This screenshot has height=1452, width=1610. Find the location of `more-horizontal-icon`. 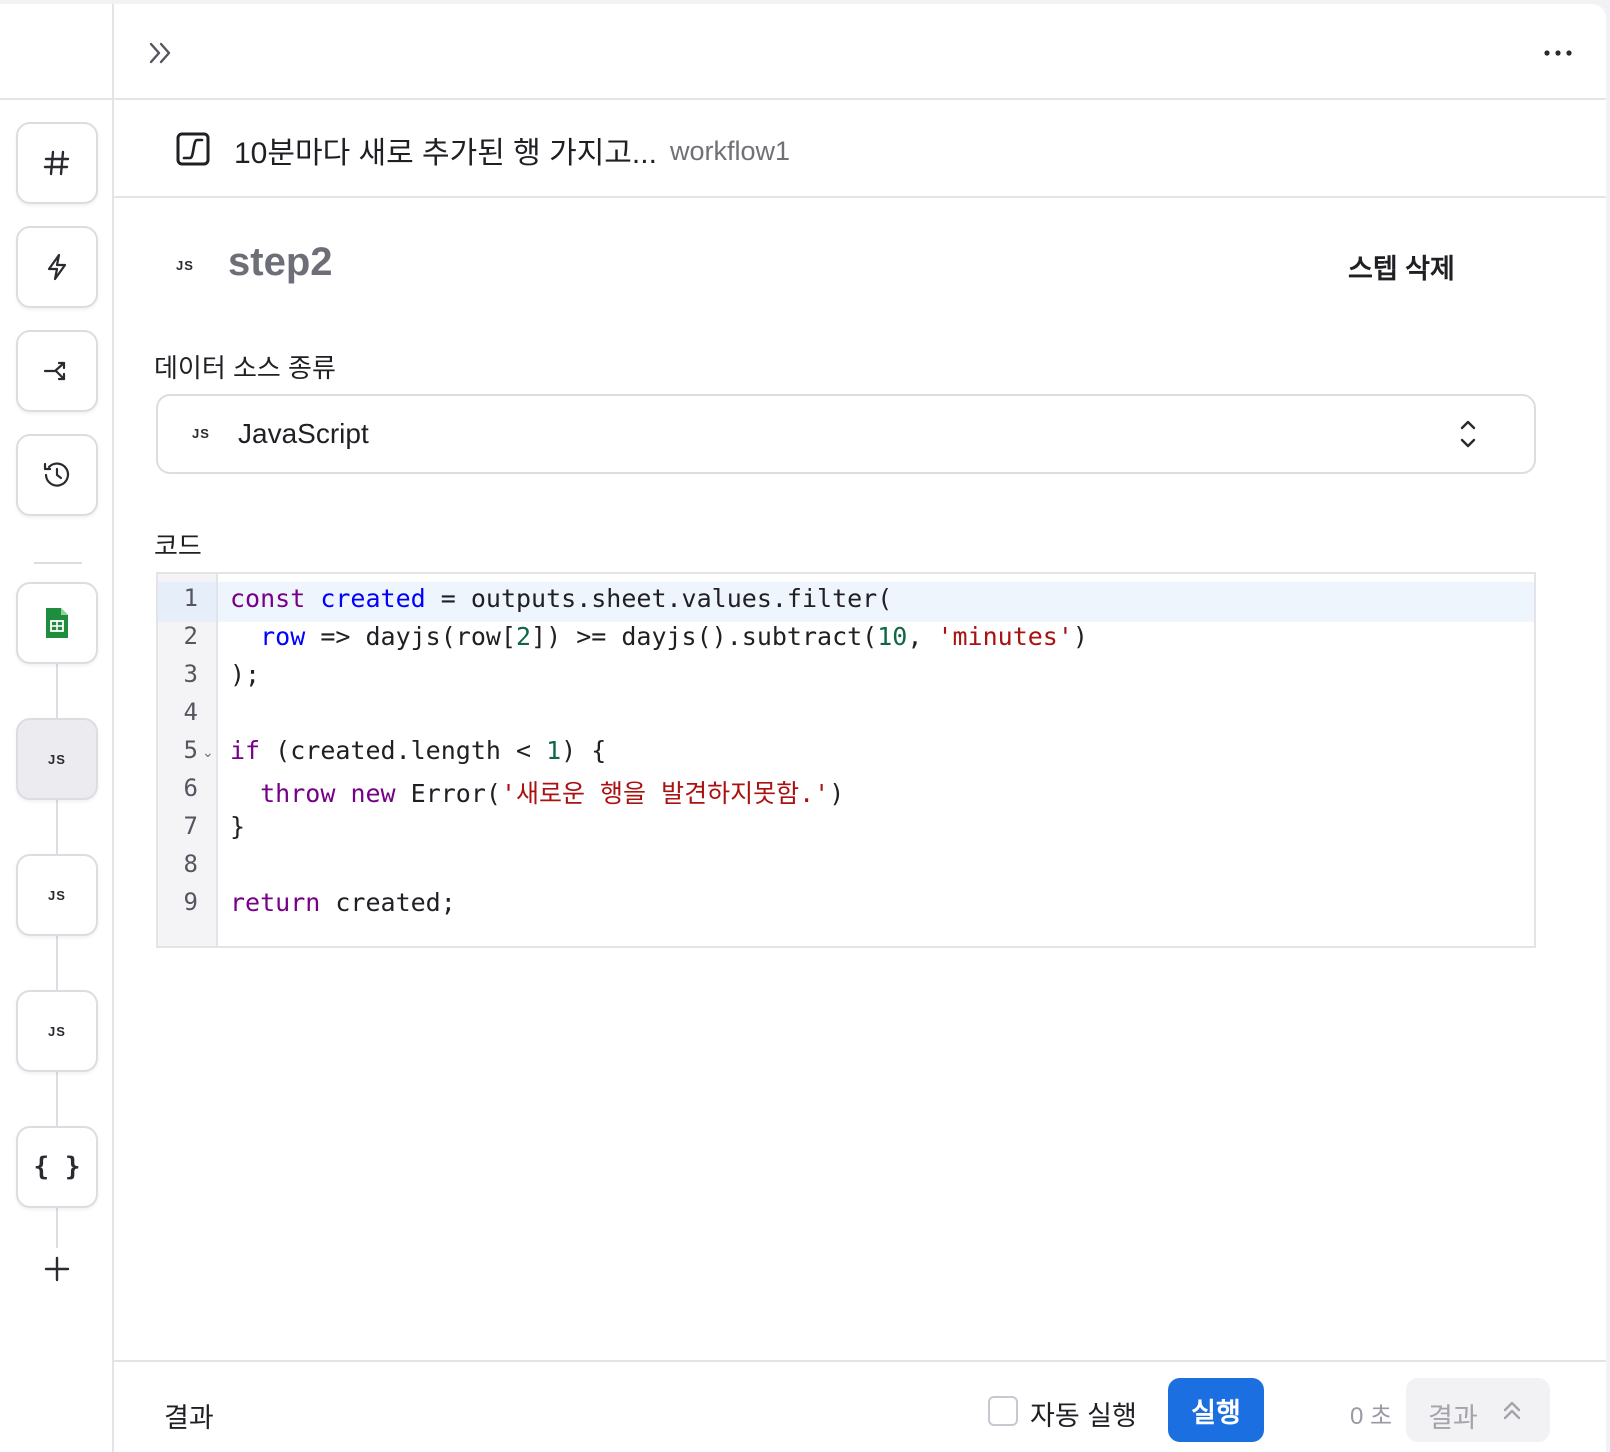

more-horizontal-icon is located at coordinates (1558, 53).